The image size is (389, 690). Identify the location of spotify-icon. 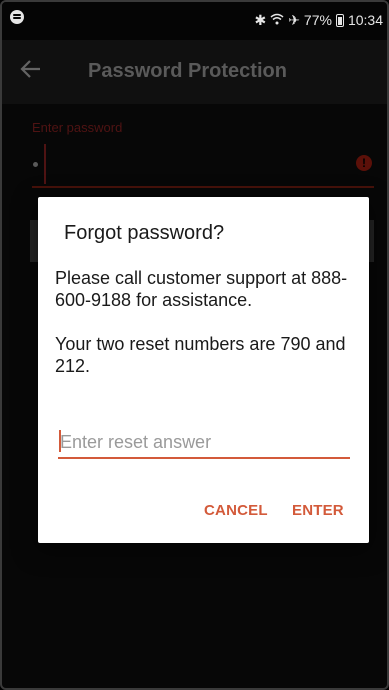
(17, 17).